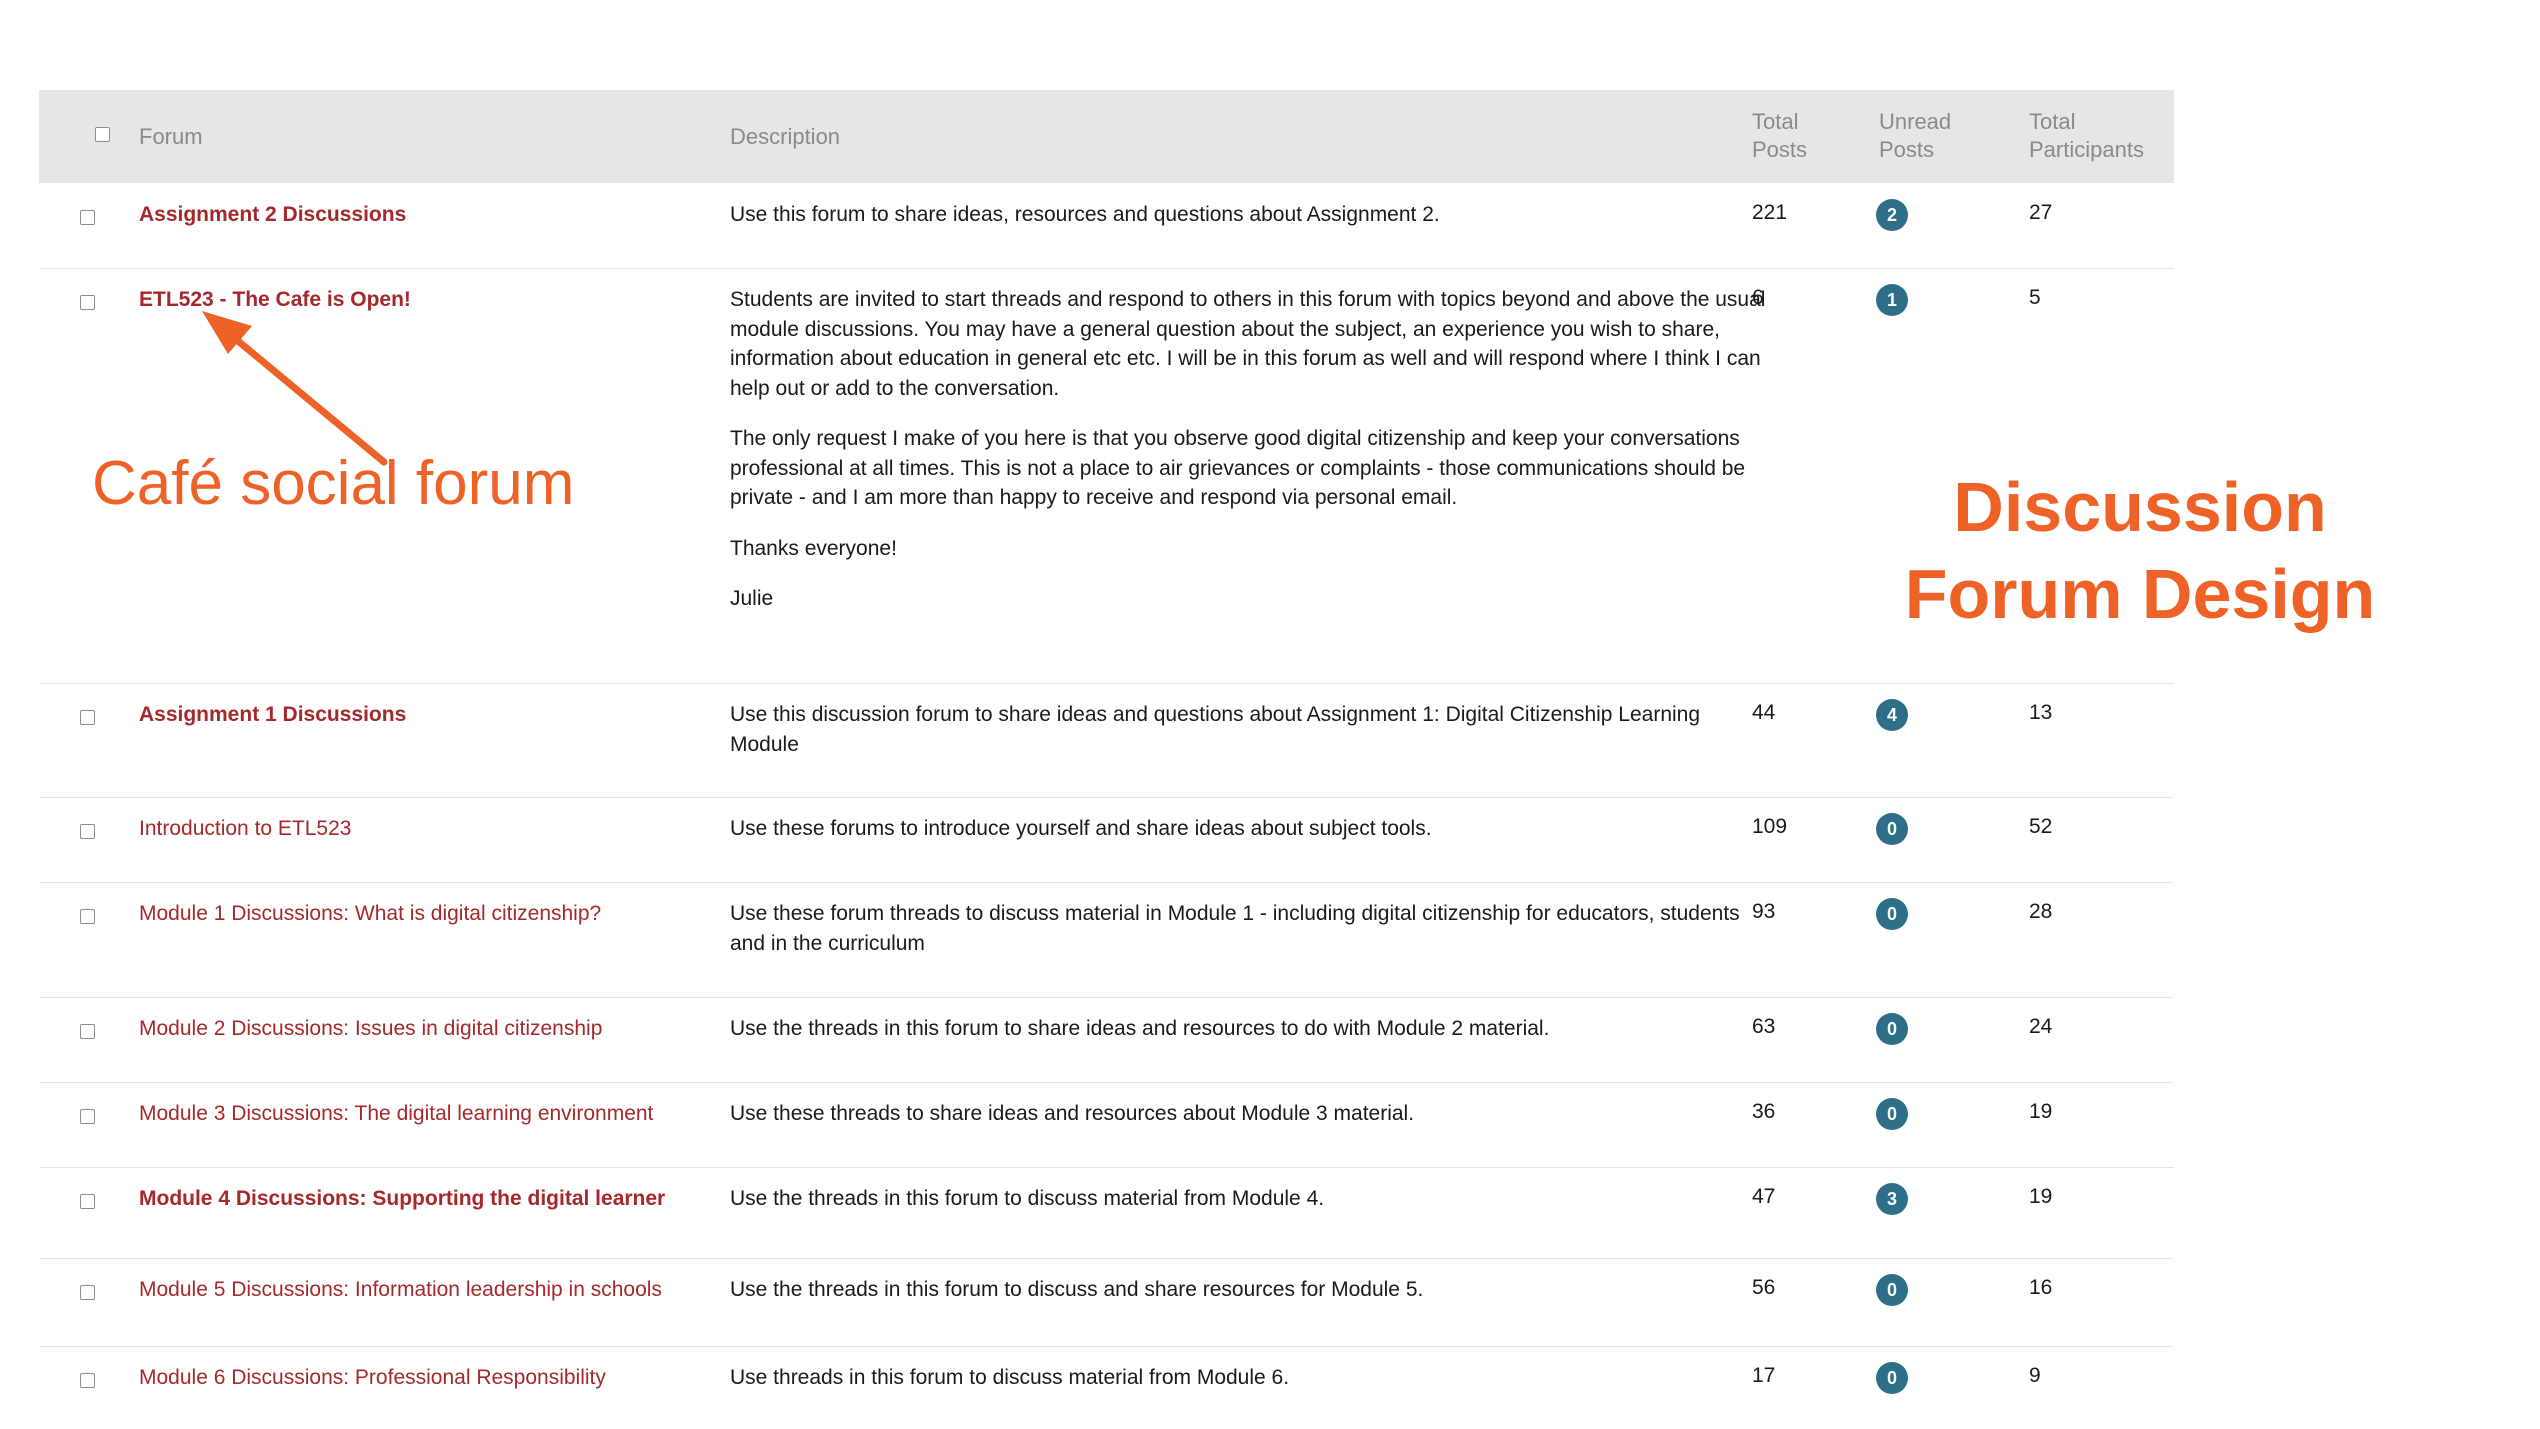 The width and height of the screenshot is (2540, 1429). Describe the element at coordinates (295, 388) in the screenshot. I see `annotation-arrow-icon` at that location.